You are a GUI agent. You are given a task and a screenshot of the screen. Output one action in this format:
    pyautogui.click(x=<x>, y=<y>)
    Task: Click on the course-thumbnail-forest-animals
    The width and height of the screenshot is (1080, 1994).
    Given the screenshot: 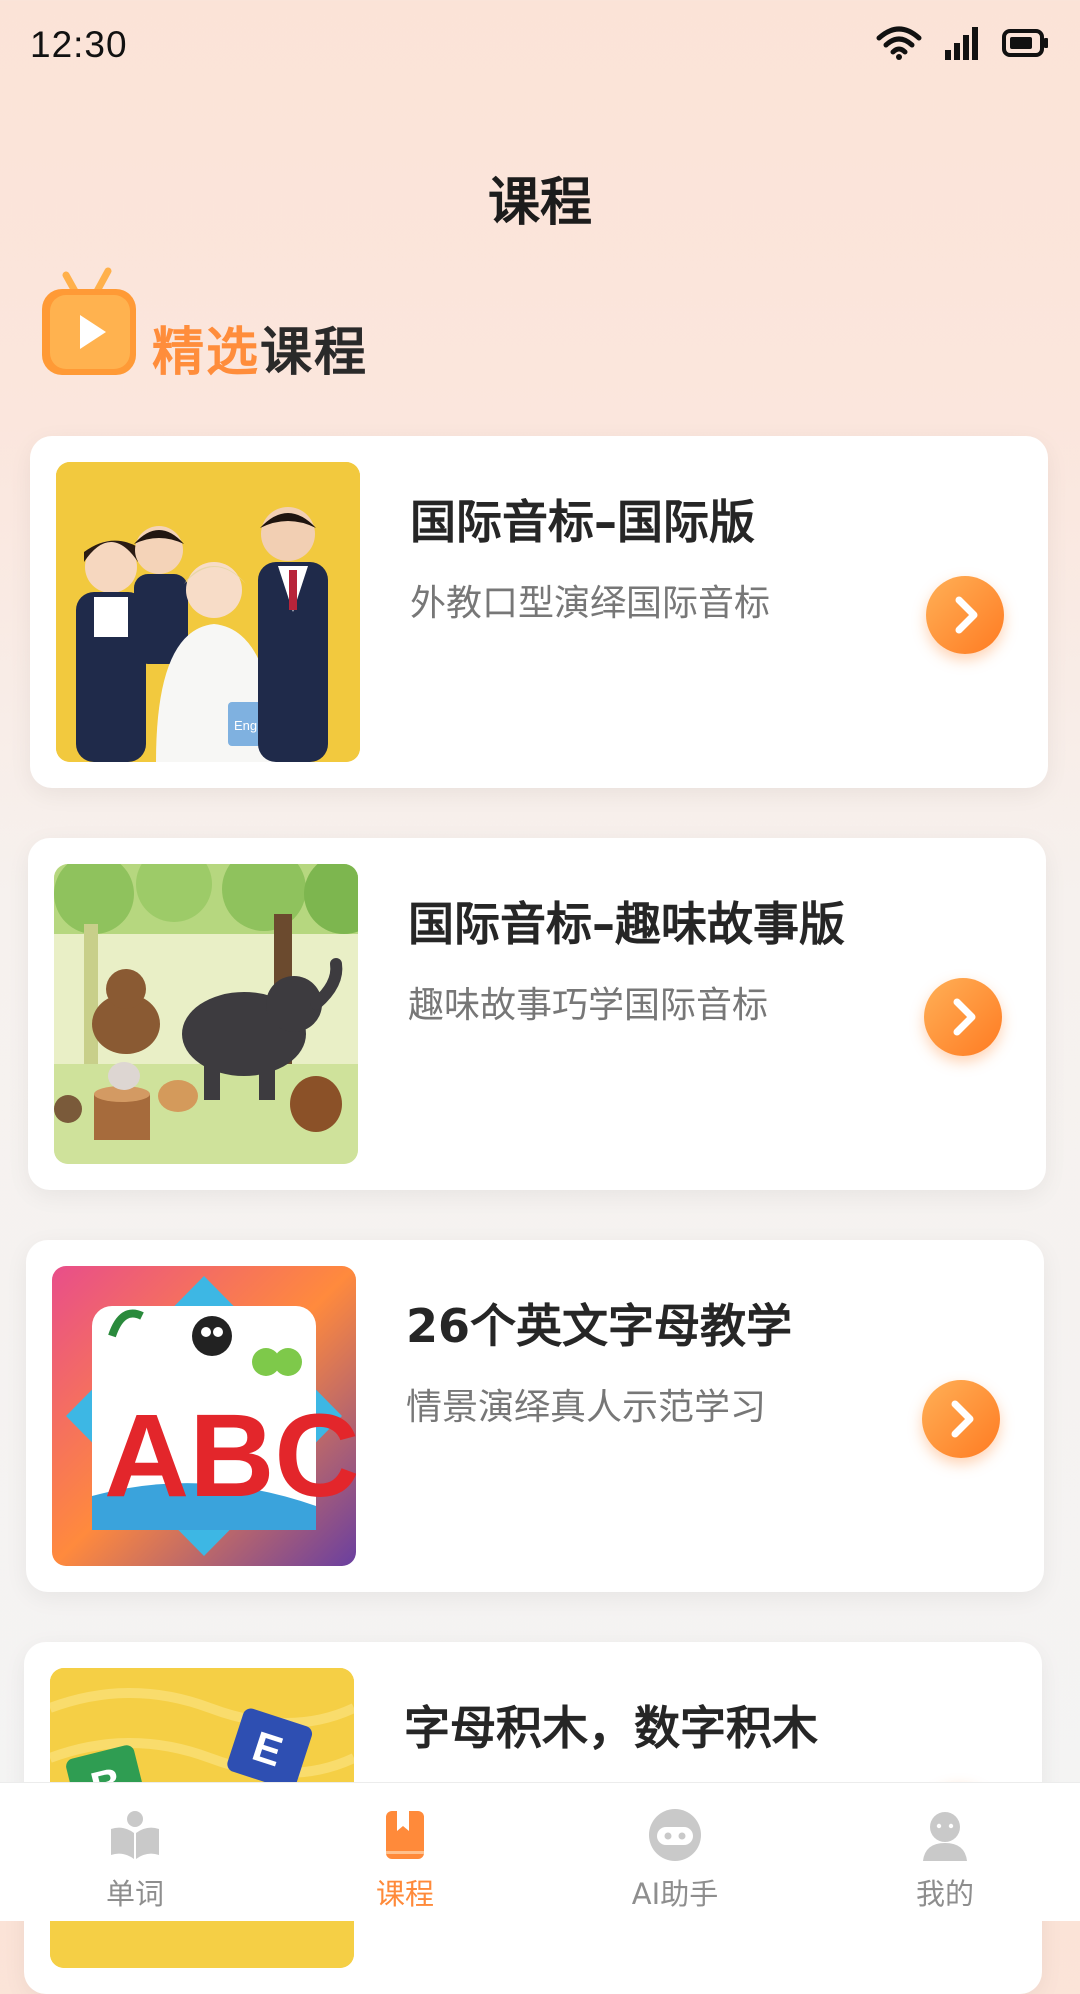 What is the action you would take?
    pyautogui.click(x=206, y=1014)
    